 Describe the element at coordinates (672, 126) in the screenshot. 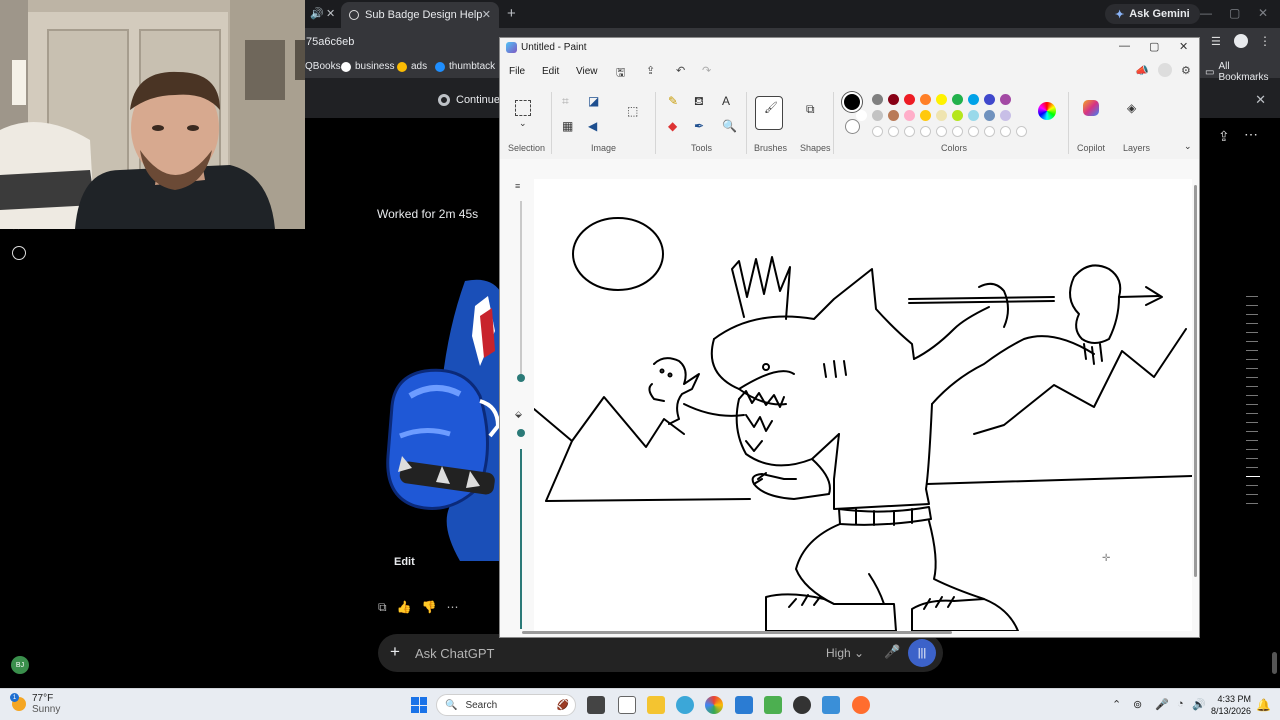

I see `eraser-icon: ◆` at that location.